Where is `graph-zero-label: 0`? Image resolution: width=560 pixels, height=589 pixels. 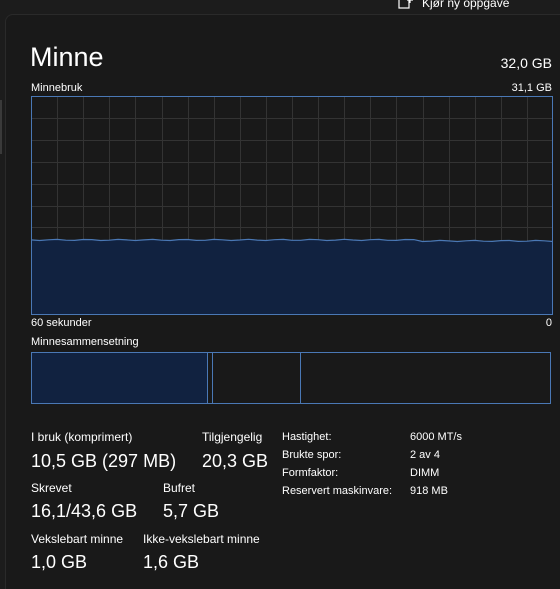
graph-zero-label: 0 is located at coordinates (548, 323).